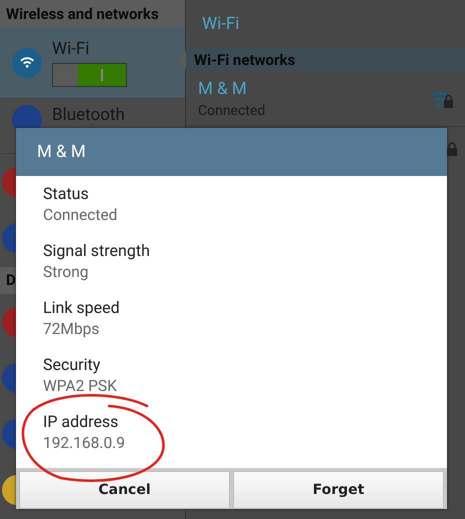 The height and width of the screenshot is (519, 465). Describe the element at coordinates (81, 421) in the screenshot. I see `field-label: IP address` at that location.